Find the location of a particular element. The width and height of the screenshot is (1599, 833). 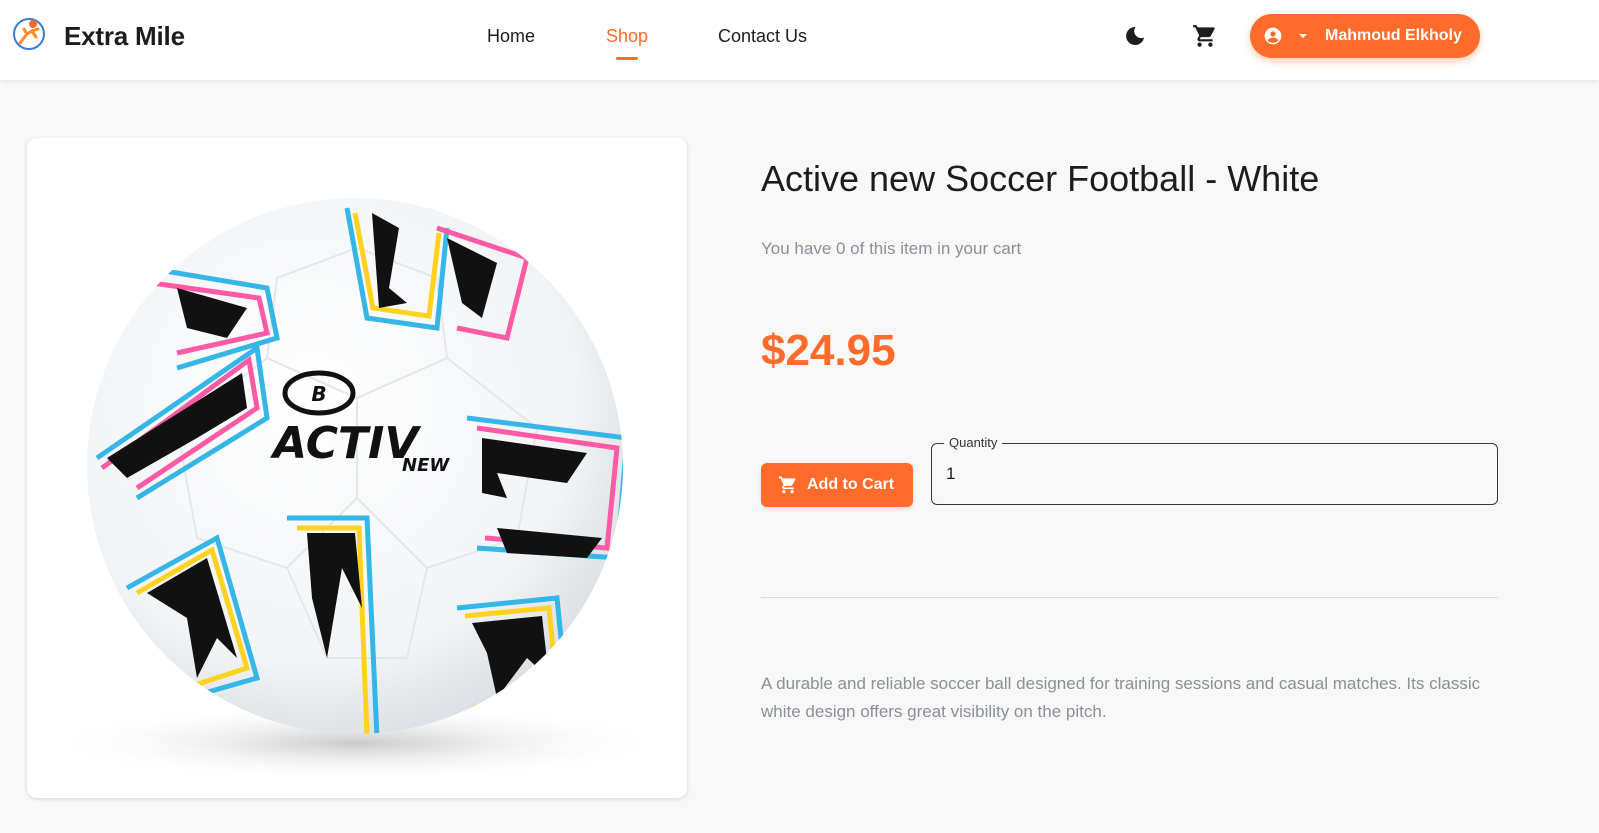

cart-button is located at coordinates (1205, 36).